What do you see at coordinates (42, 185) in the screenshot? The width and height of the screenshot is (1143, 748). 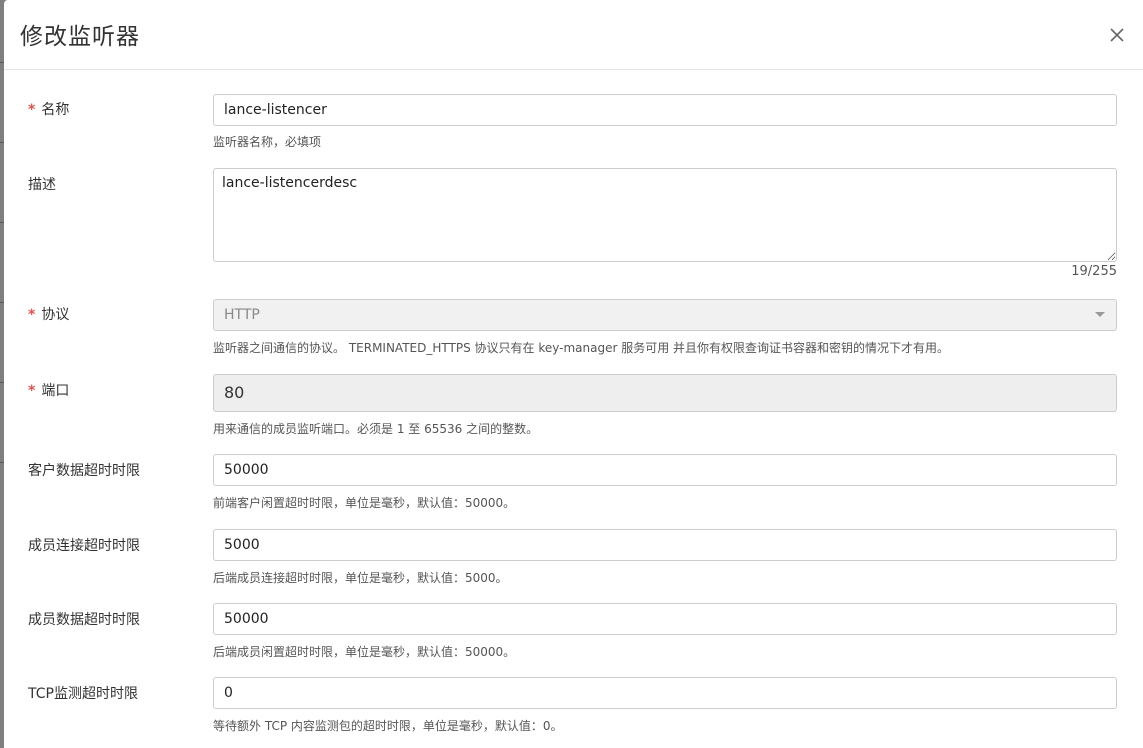 I see `description-label: 描述` at bounding box center [42, 185].